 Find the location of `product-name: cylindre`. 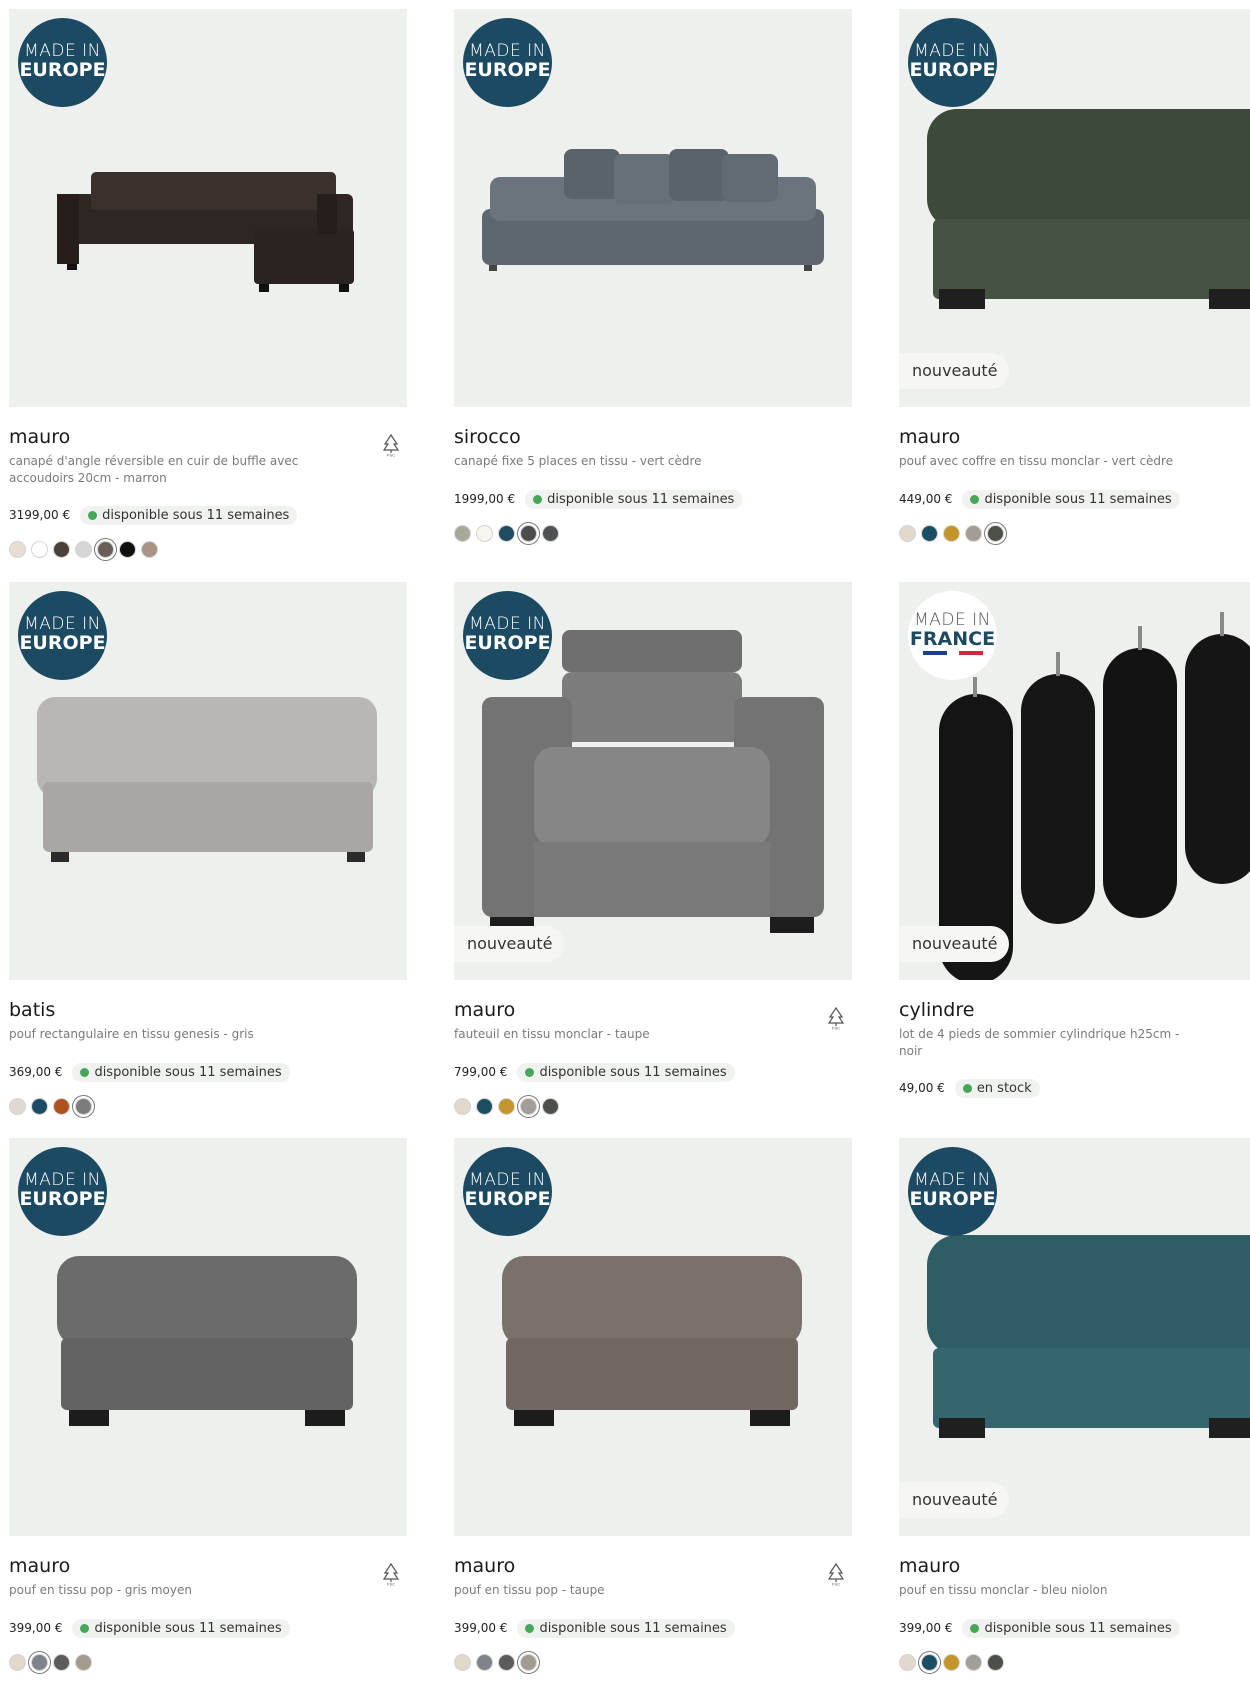

product-name: cylindre is located at coordinates (936, 1010).